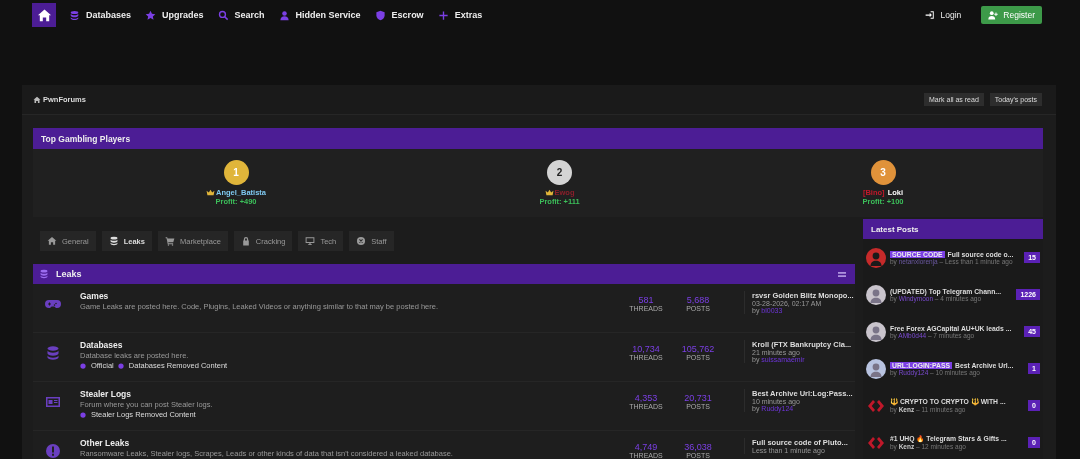 The width and height of the screenshot is (1080, 459). Describe the element at coordinates (698, 349) in the screenshot. I see `post-count: 105,762` at that location.